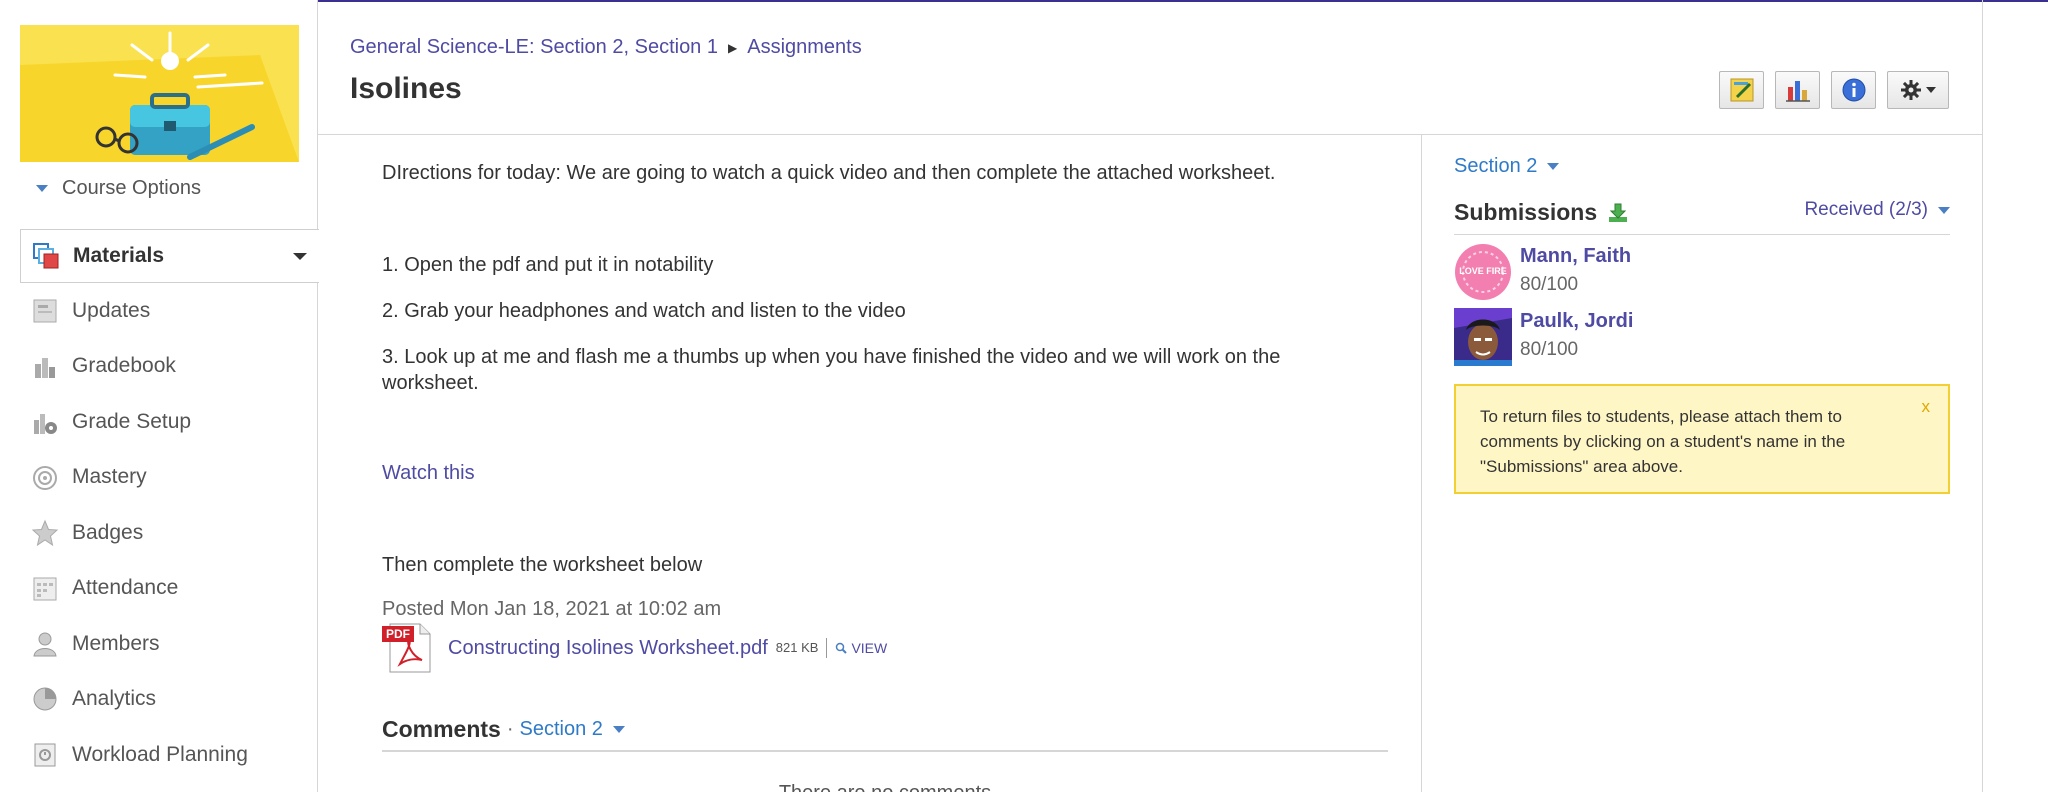  Describe the element at coordinates (842, 648) in the screenshot. I see `magnifier-icon` at that location.